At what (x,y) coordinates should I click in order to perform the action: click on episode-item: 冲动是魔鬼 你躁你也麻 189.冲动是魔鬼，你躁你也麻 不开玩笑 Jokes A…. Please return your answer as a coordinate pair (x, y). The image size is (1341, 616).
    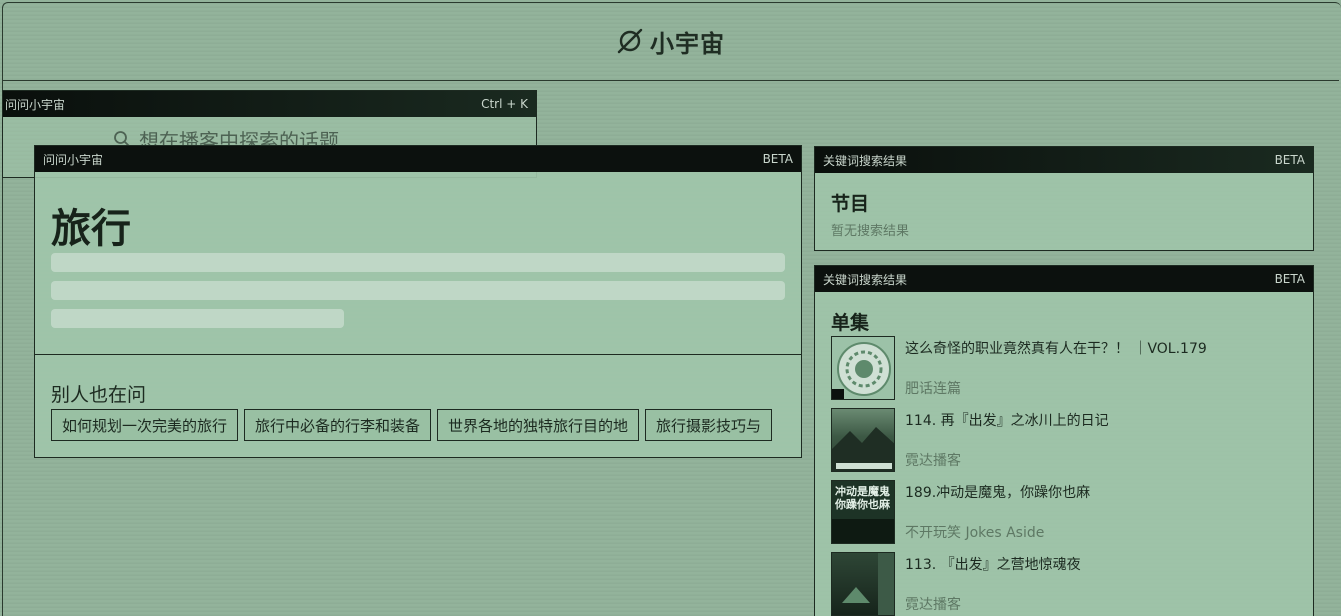
    Looking at the image, I should click on (1066, 513).